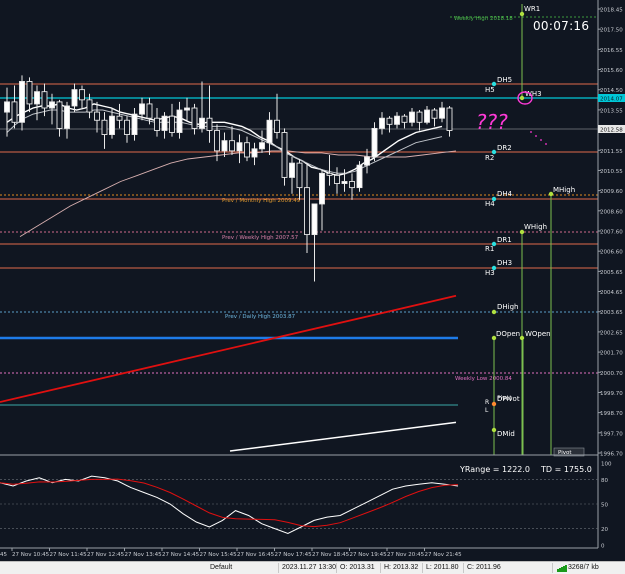  What do you see at coordinates (487, 410) in the screenshot?
I see `l-label: L` at bounding box center [487, 410].